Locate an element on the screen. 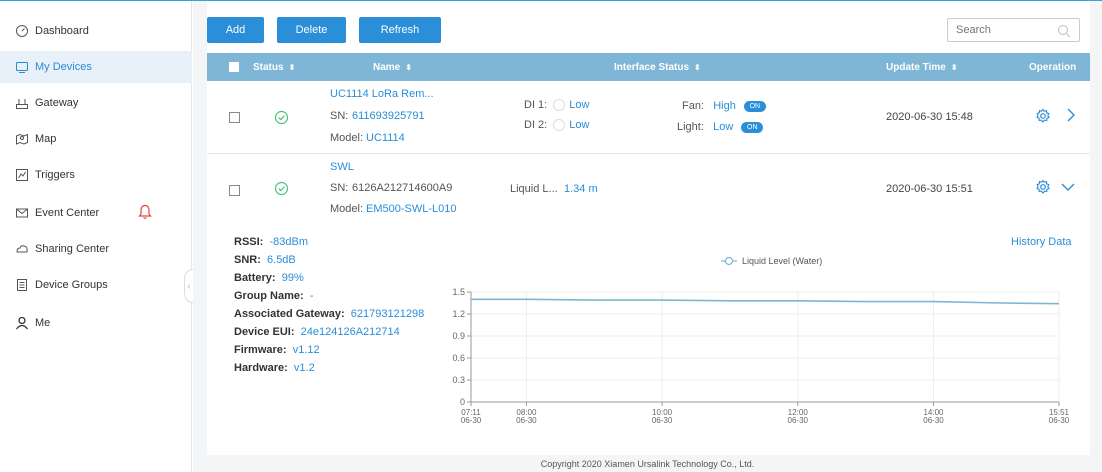 Image resolution: width=1102 pixels, height=472 pixels. device-eui-row: Device EUI: 24e124126A212714 is located at coordinates (317, 332).